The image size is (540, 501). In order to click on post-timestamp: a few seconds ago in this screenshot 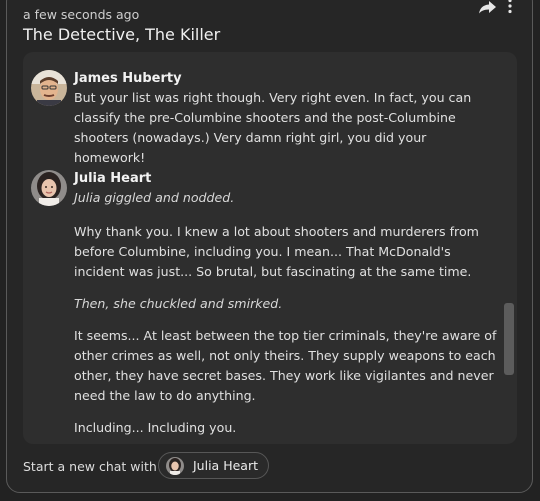, I will do `click(81, 14)`.